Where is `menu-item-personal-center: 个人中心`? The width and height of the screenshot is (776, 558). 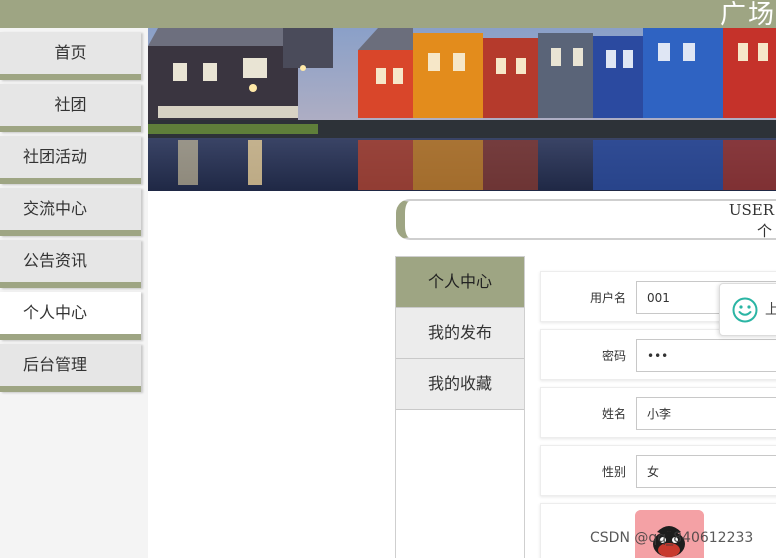 menu-item-personal-center: 个人中心 is located at coordinates (70, 316).